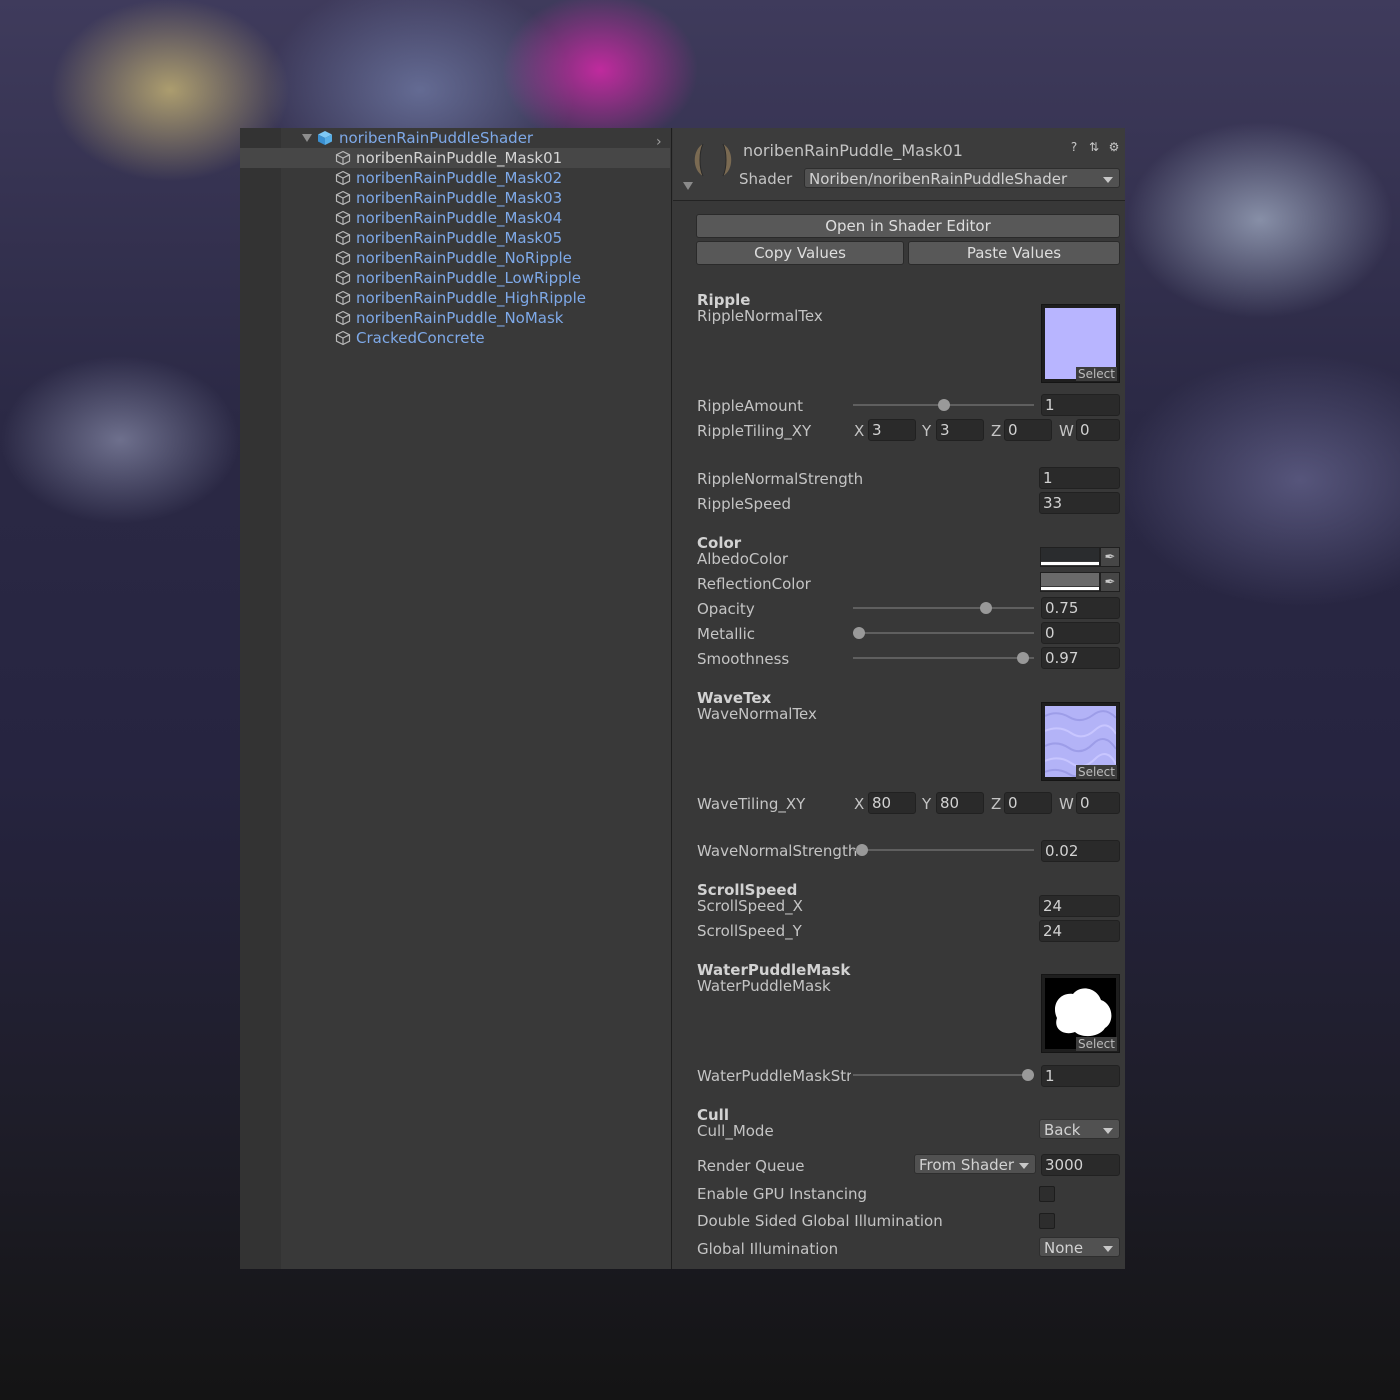  Describe the element at coordinates (754, 584) in the screenshot. I see `reflection-color-label: ReflectionColor` at that location.